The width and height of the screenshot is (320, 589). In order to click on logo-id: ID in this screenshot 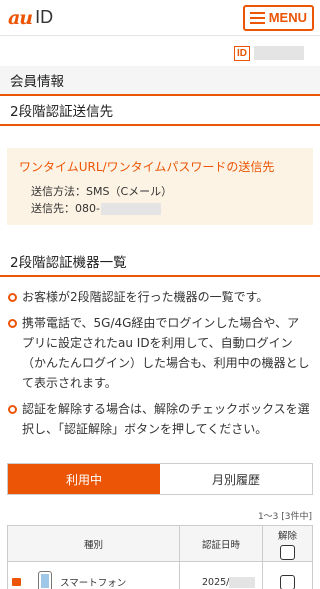, I will do `click(44, 17)`.